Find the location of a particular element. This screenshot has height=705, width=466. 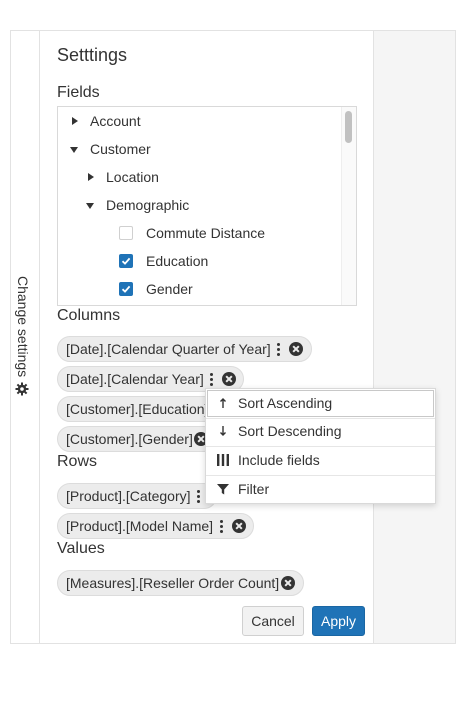

education-checkbox is located at coordinates (126, 261).